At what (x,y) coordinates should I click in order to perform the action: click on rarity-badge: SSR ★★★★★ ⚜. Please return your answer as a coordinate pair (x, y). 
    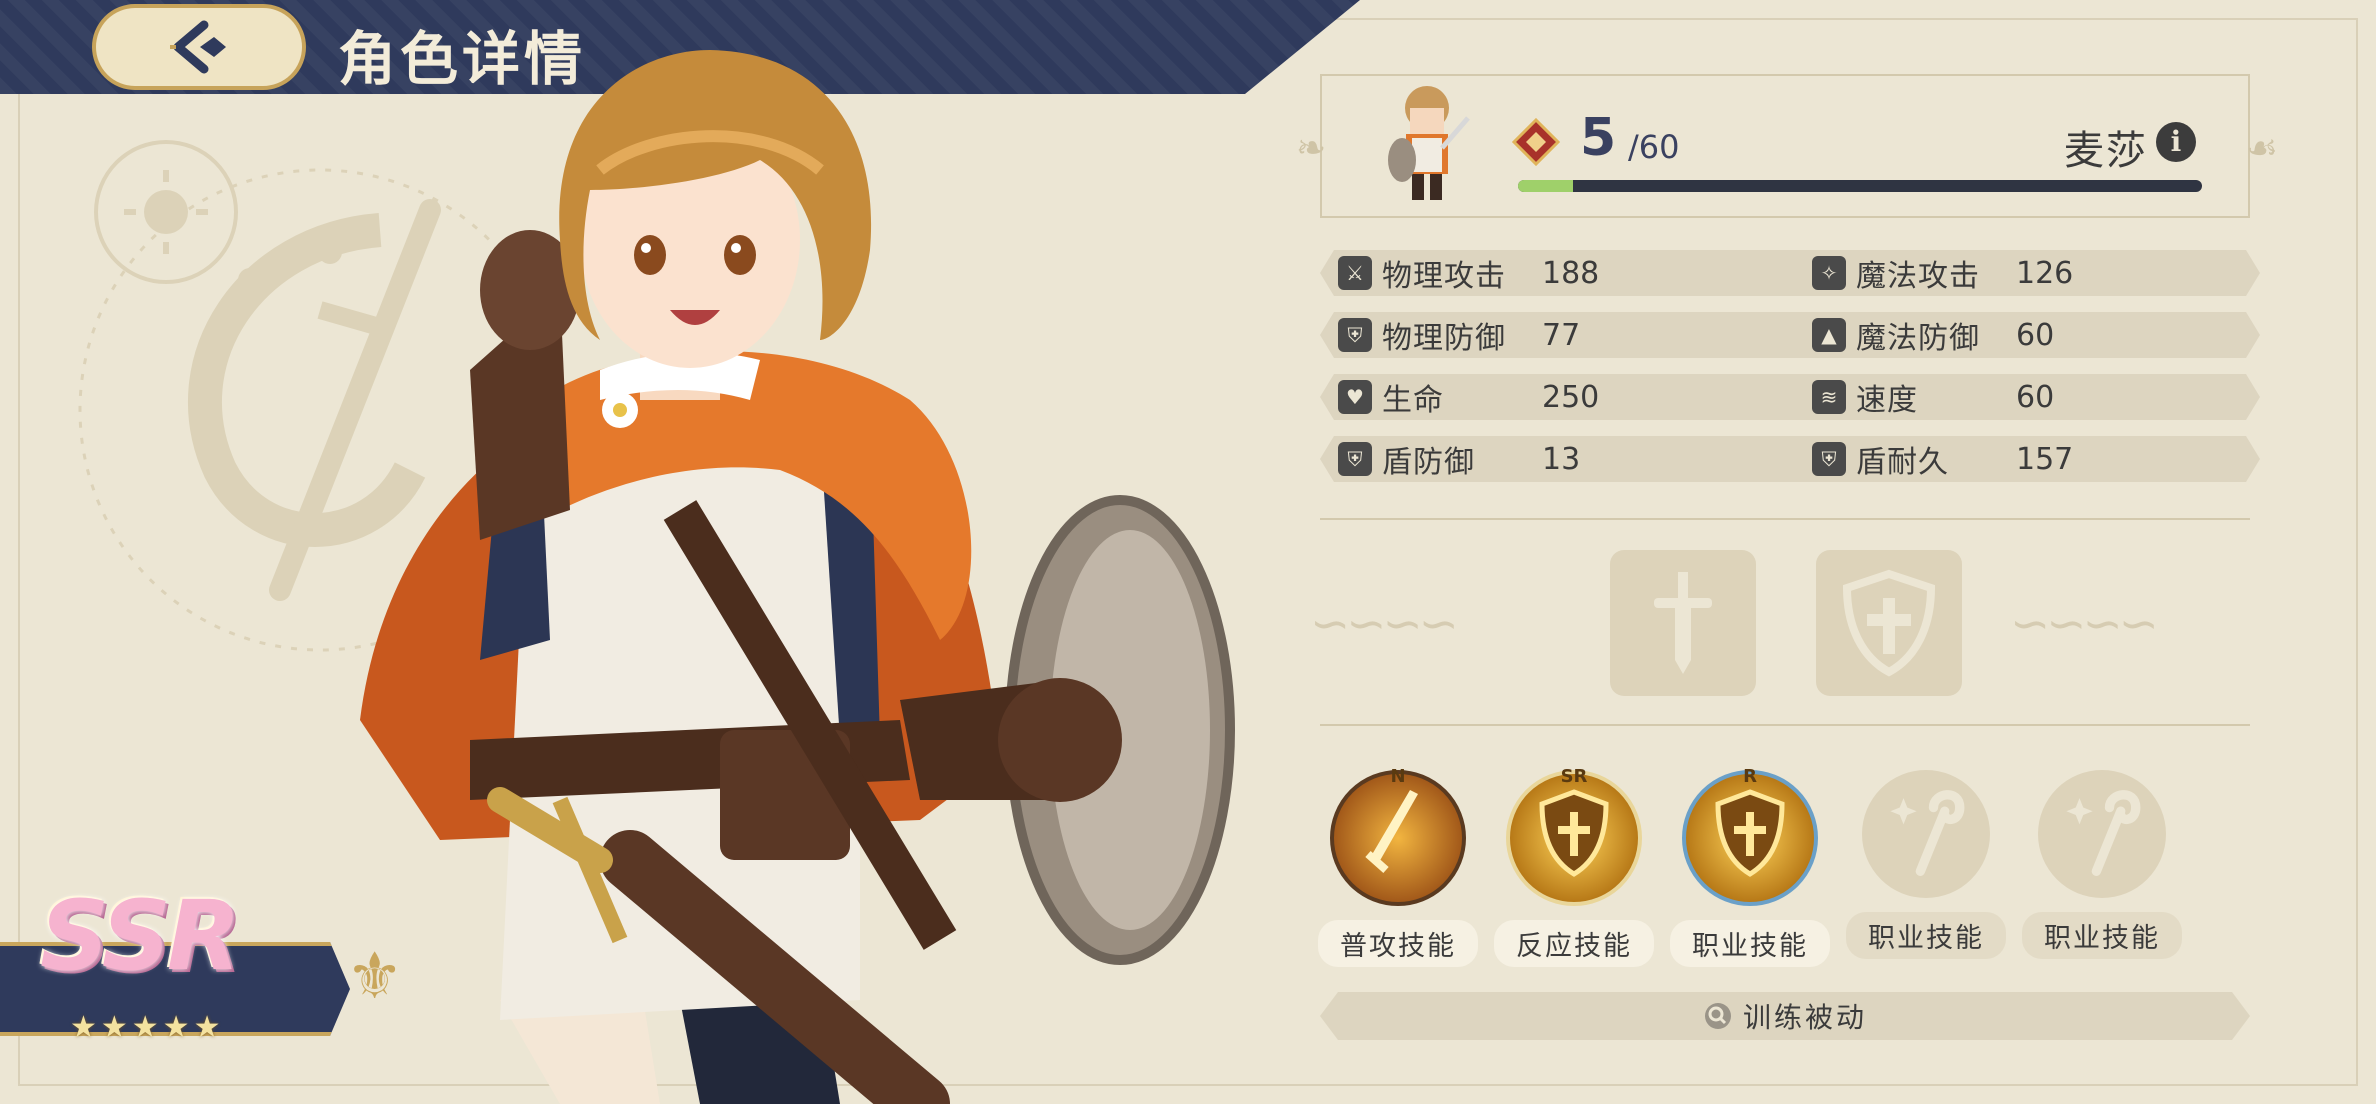
    Looking at the image, I should click on (210, 962).